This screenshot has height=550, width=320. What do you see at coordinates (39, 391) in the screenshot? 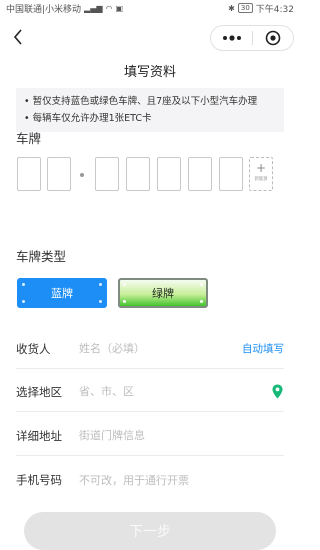
I see `region-label: 选择地区` at bounding box center [39, 391].